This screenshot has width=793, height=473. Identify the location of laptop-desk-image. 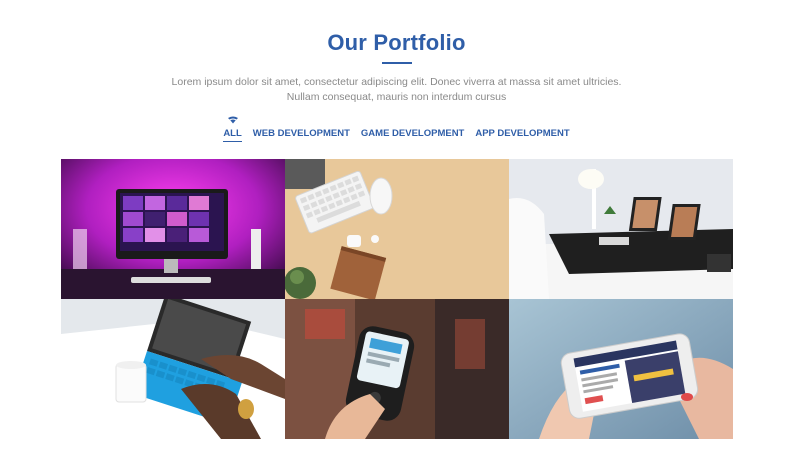
(621, 229).